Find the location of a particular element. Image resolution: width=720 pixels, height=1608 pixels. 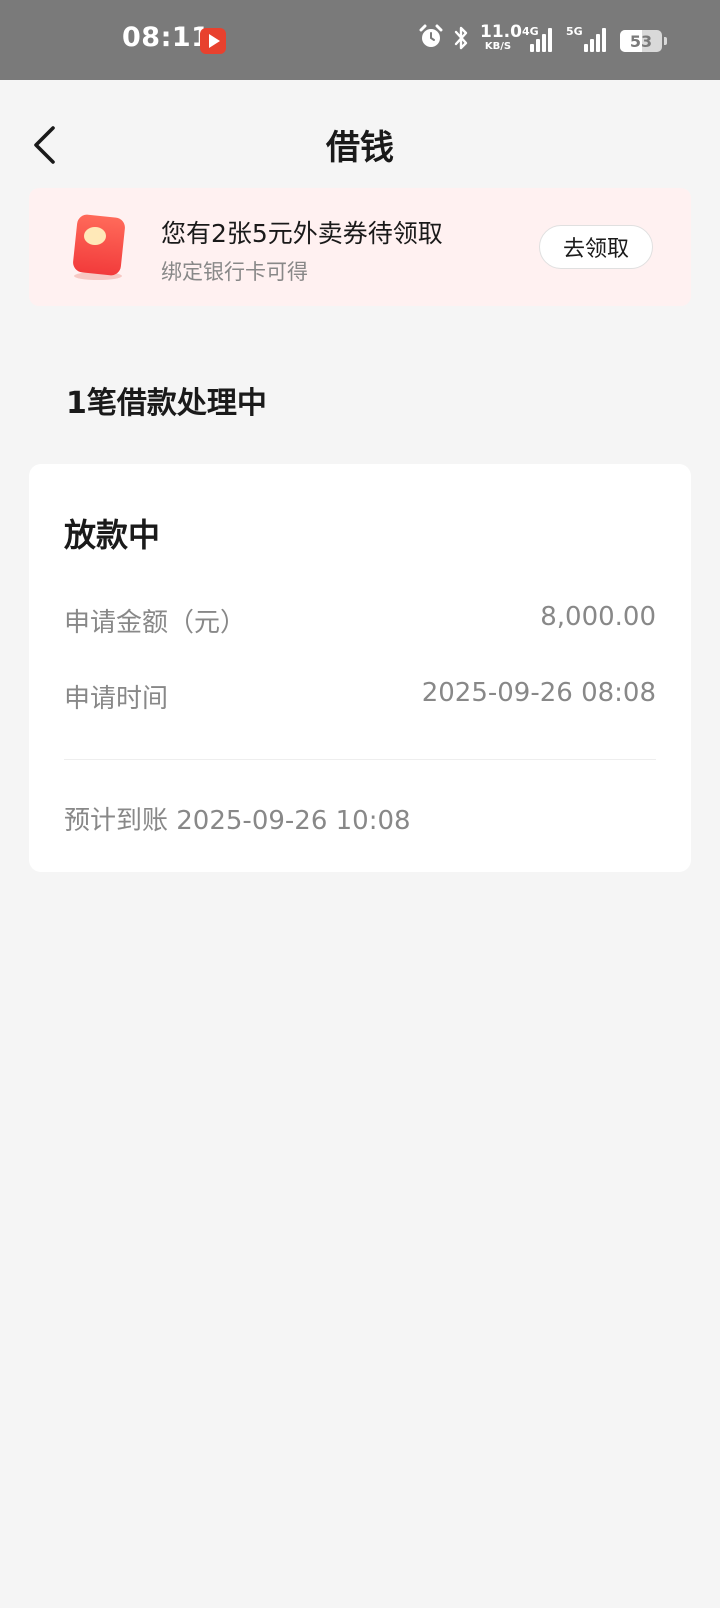

battery-icon: 53 is located at coordinates (643, 41).